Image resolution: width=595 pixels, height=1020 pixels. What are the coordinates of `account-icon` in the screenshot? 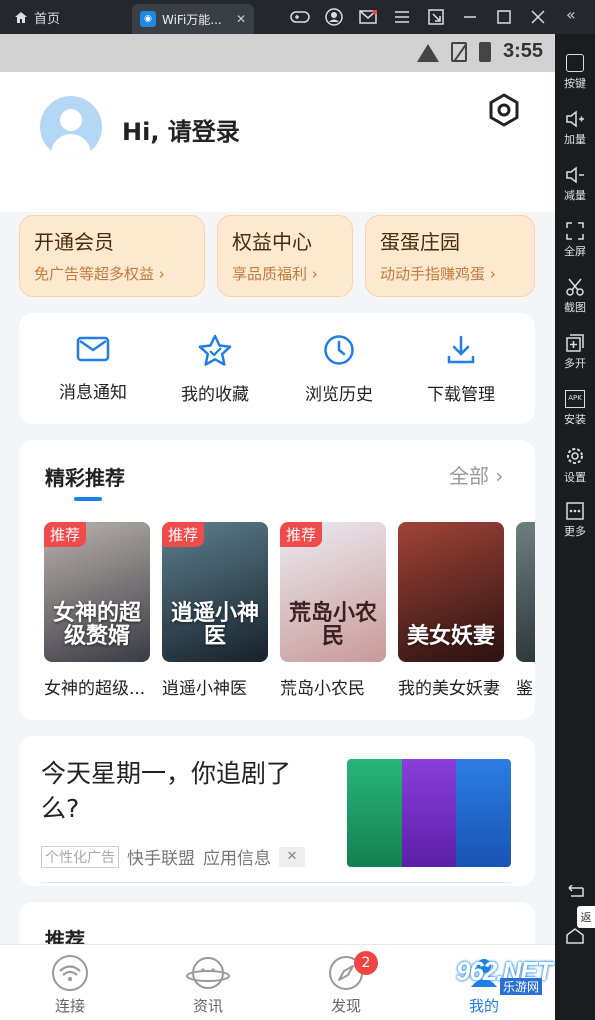 It's located at (334, 17).